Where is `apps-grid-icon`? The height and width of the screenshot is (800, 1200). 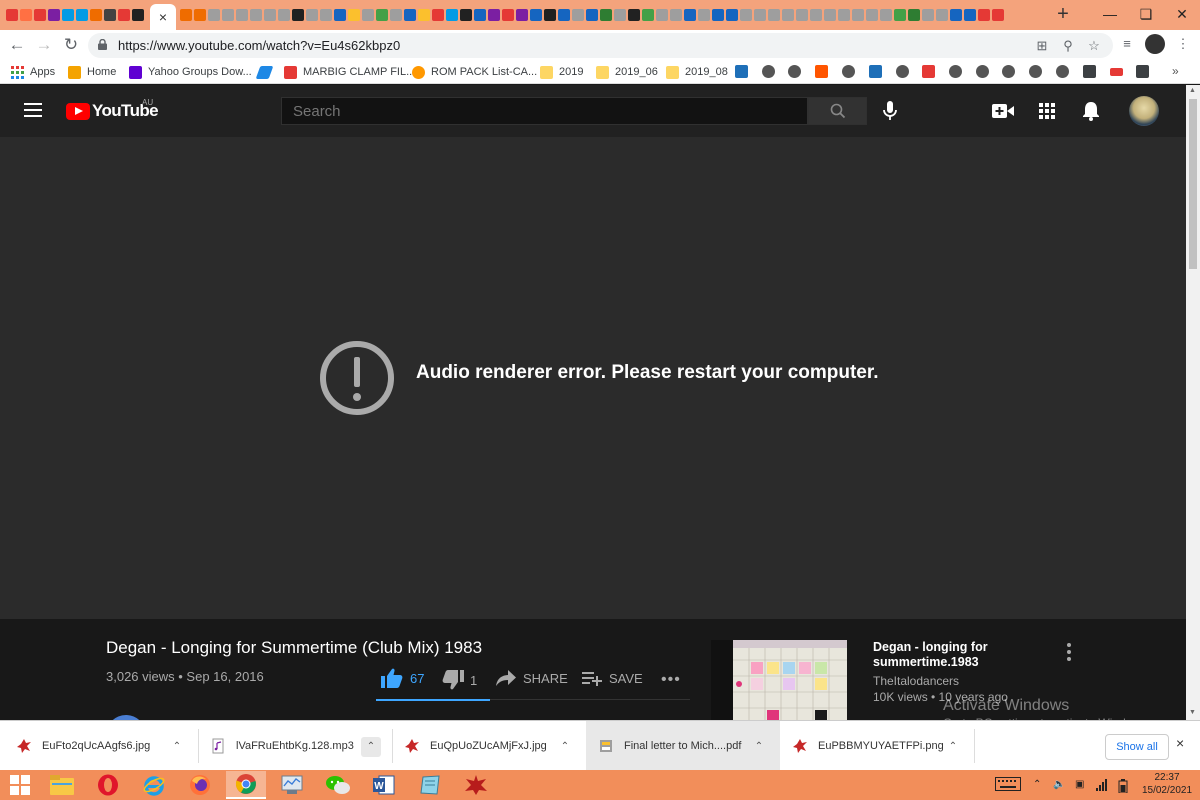 apps-grid-icon is located at coordinates (1047, 111).